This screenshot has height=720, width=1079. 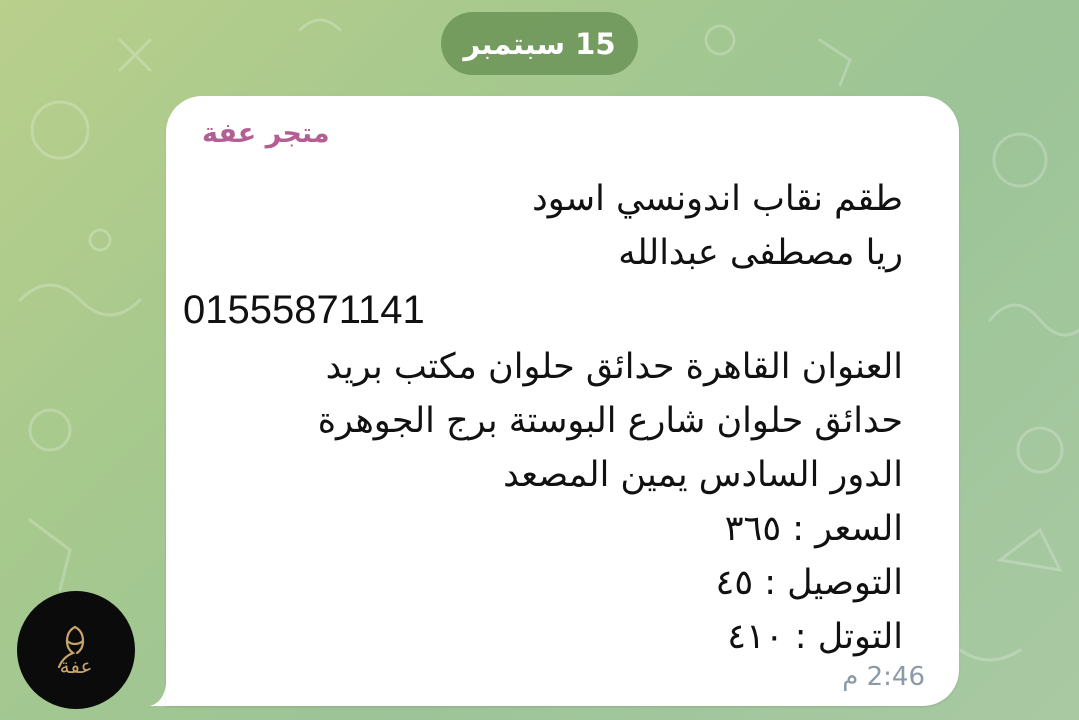 What do you see at coordinates (813, 529) in the screenshot?
I see `message-line-price: السعر : ٣٦٥` at bounding box center [813, 529].